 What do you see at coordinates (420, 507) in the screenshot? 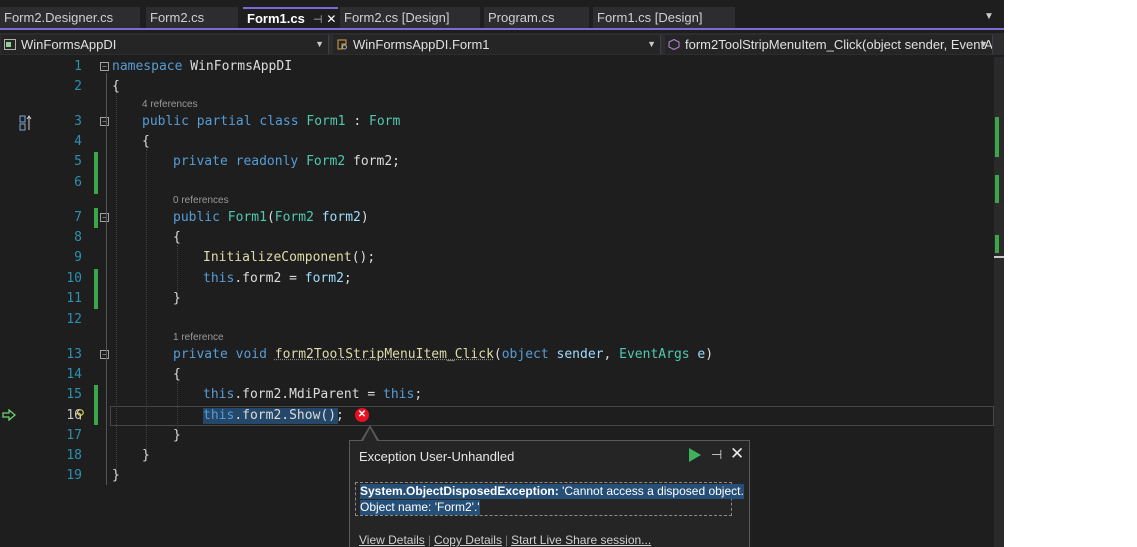
I see `exception-object-name: Object name: 'Form2'.'` at bounding box center [420, 507].